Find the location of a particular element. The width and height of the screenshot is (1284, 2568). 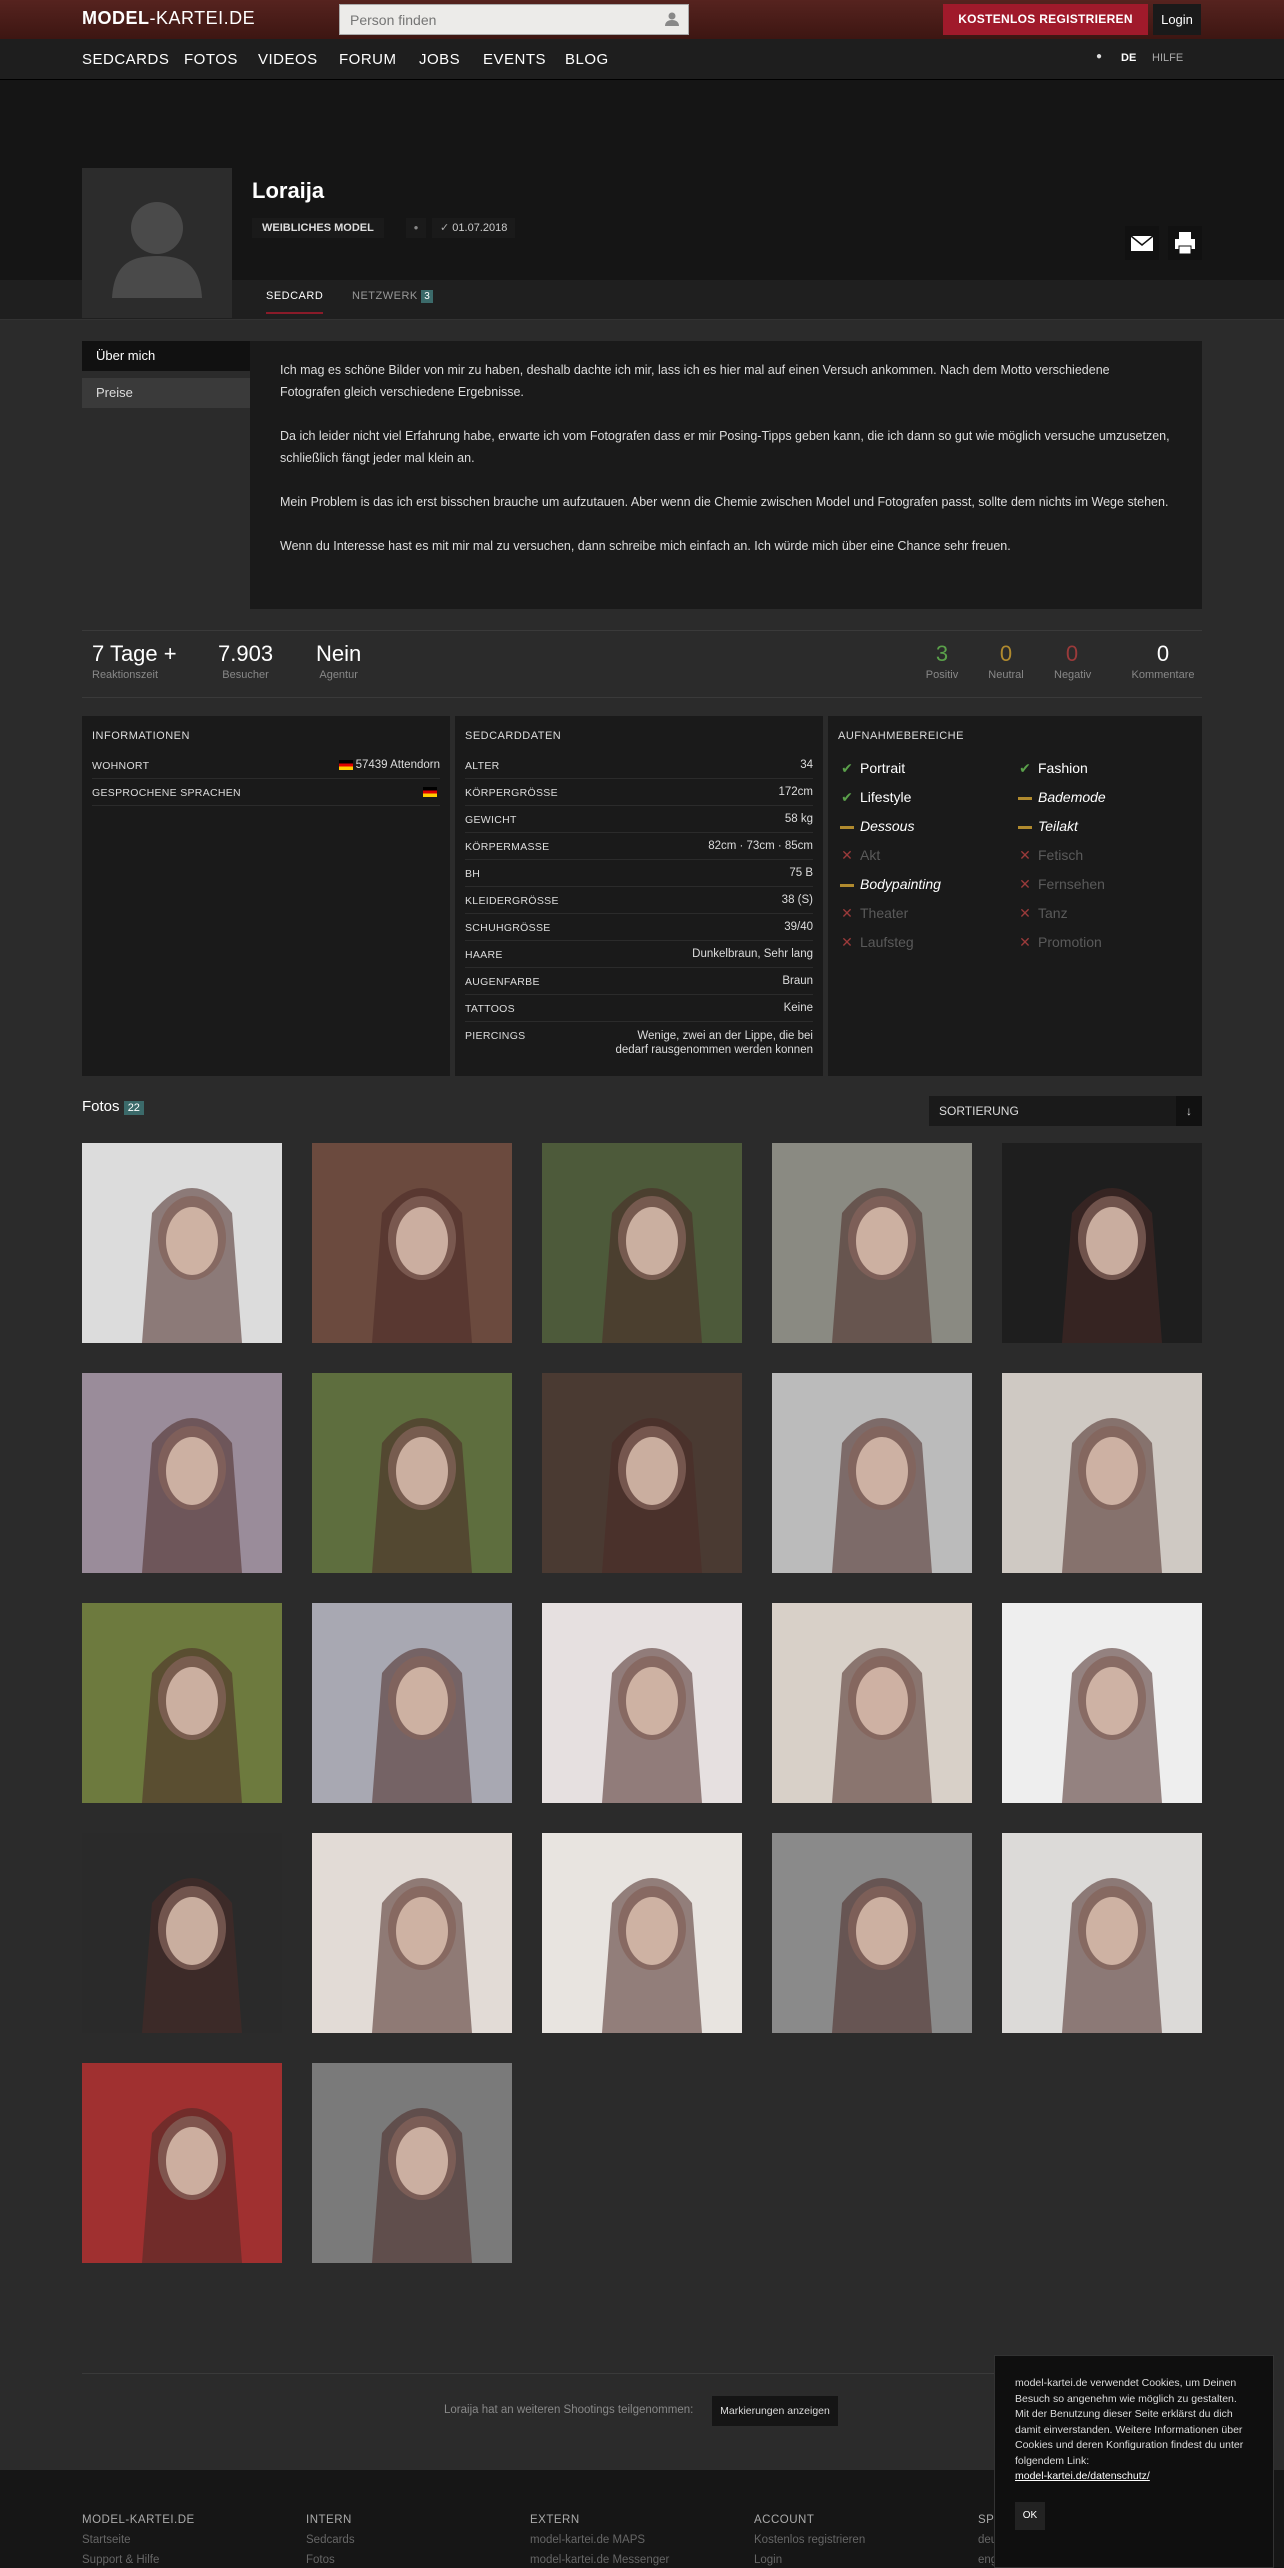

help-link: HILFE is located at coordinates (1167, 58).